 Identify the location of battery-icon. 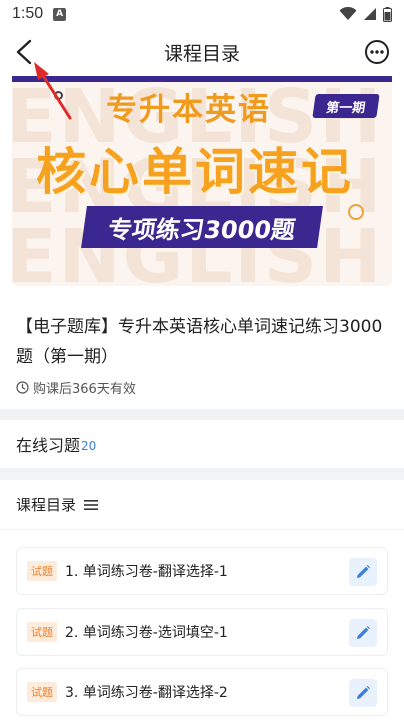
(387, 14).